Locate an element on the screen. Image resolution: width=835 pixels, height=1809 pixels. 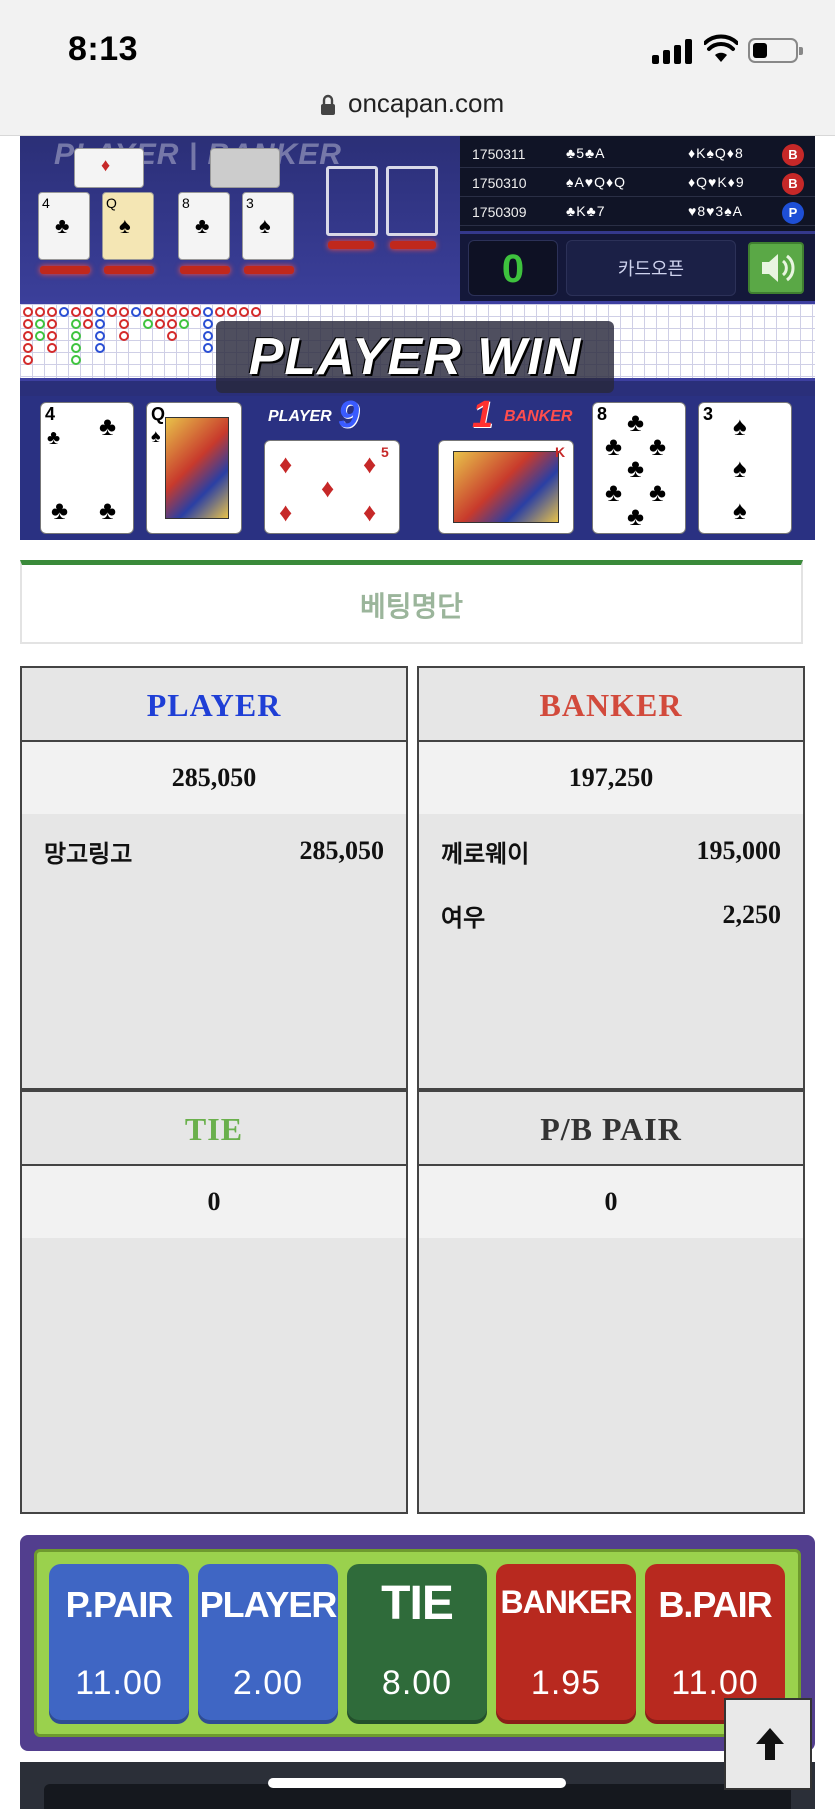
status-bar: 8:13 is located at coordinates (417, 40).